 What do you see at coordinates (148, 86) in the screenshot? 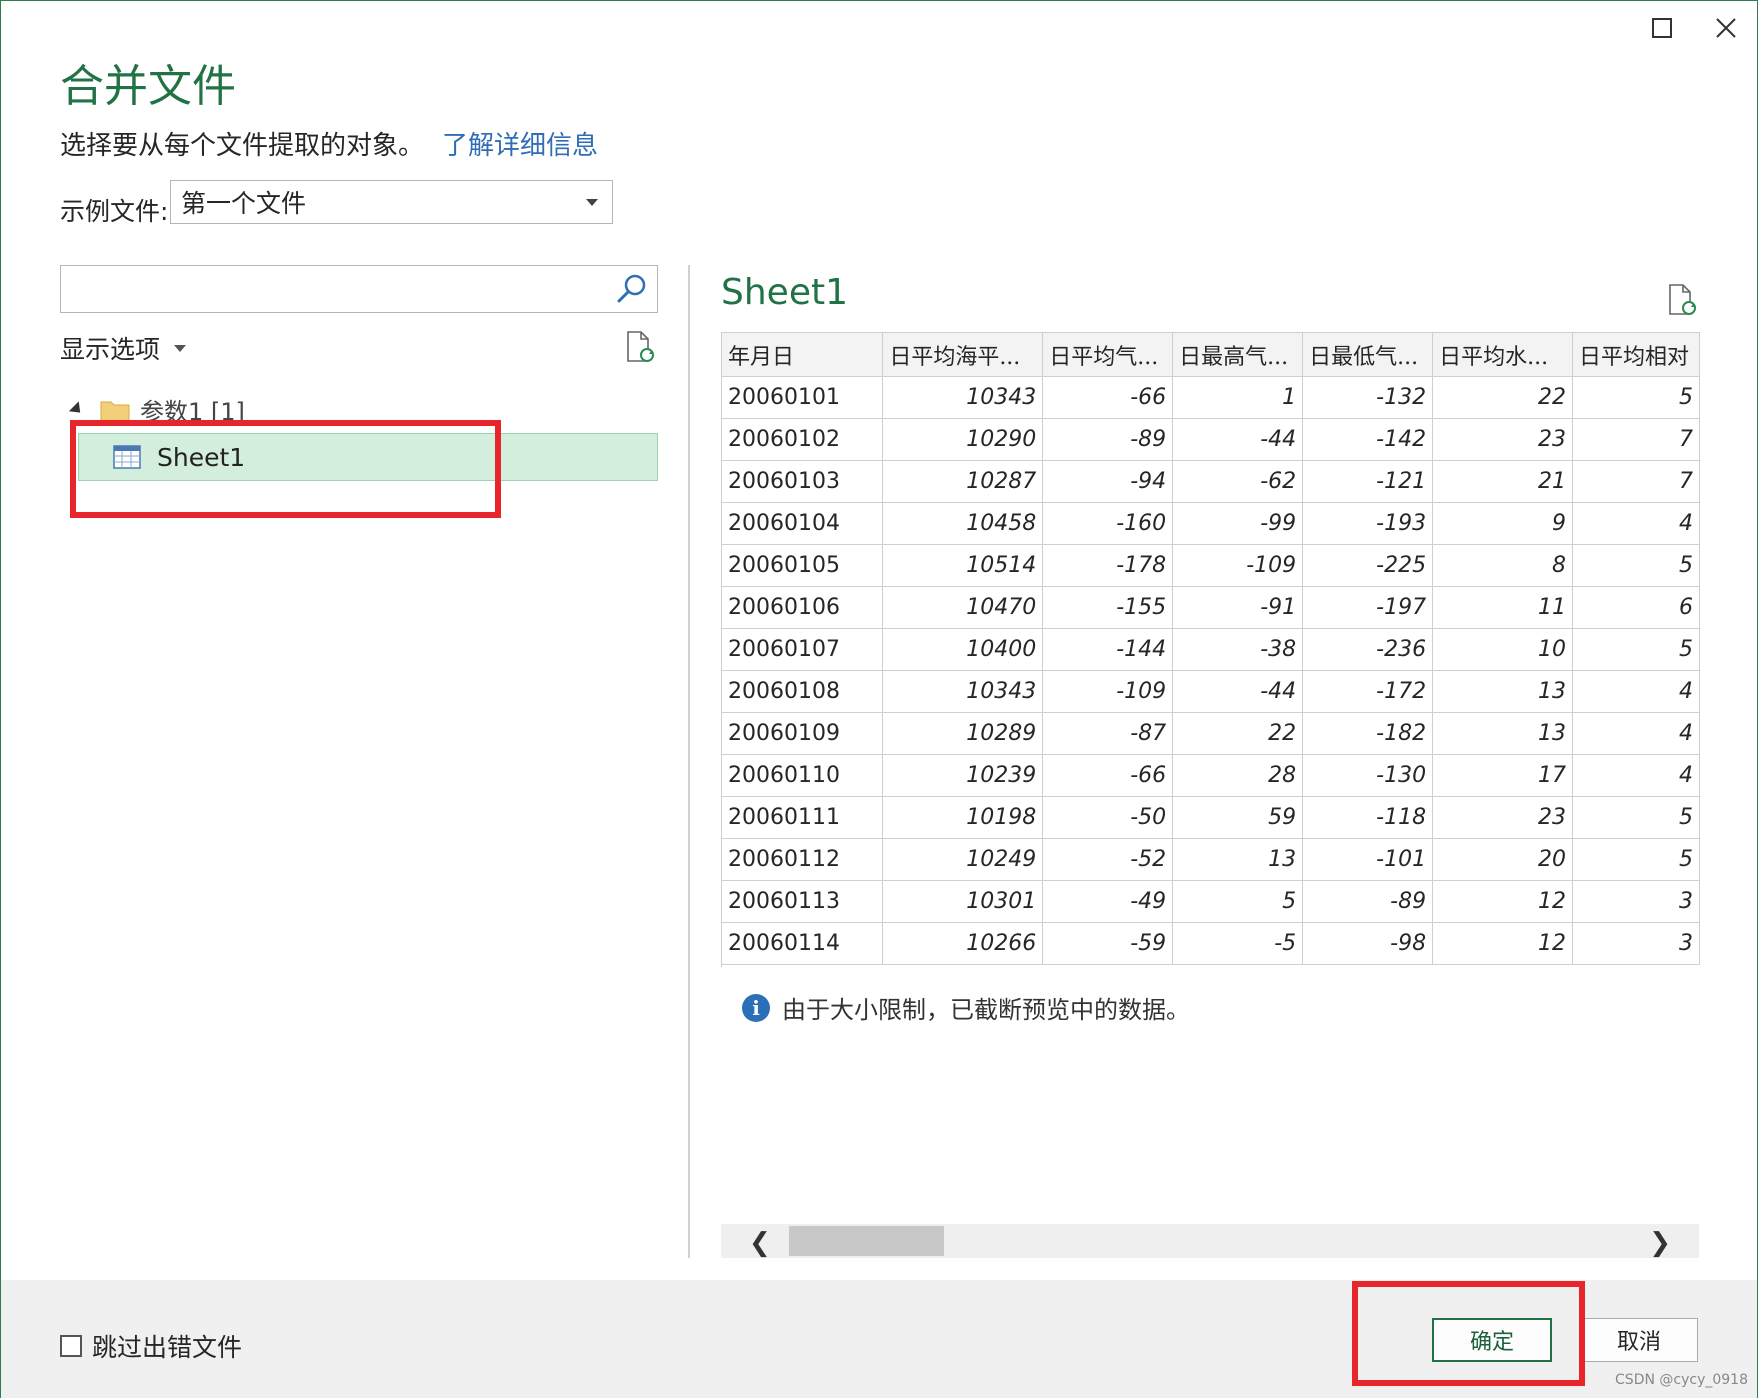
I see `dialog-title: 合并文件` at bounding box center [148, 86].